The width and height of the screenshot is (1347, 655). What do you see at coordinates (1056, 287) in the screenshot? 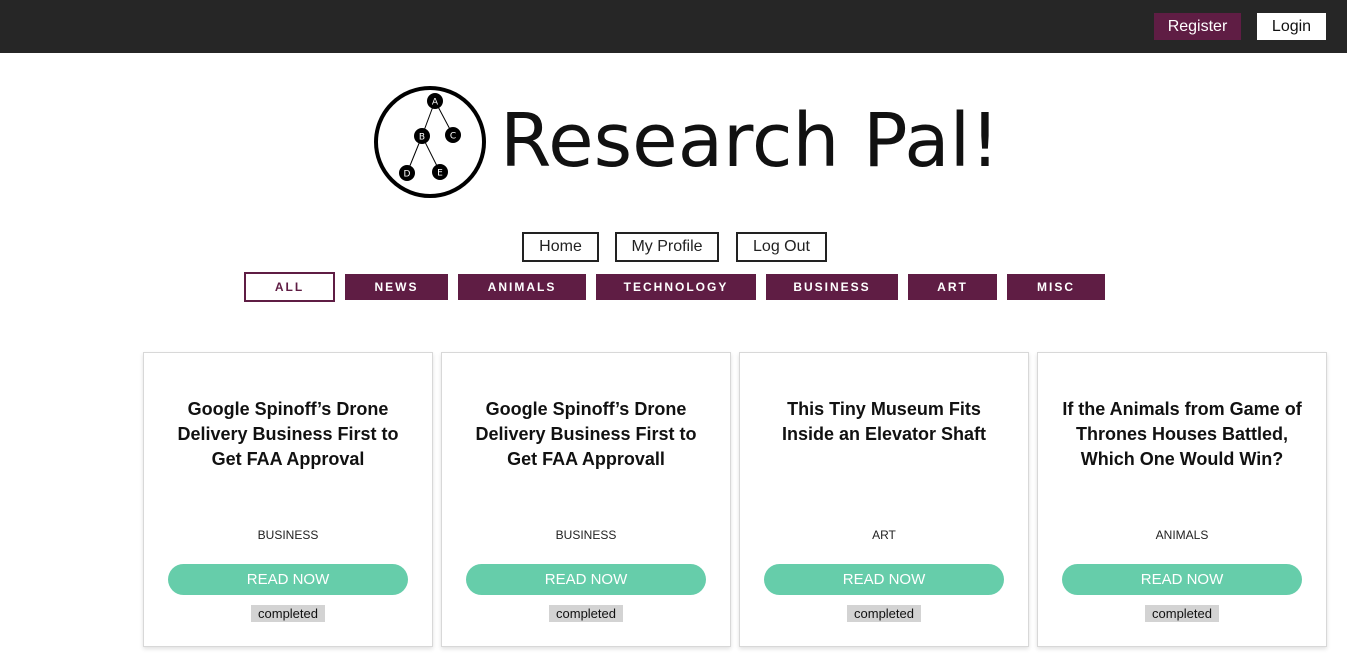
I see `category-filter-misc: MISC` at bounding box center [1056, 287].